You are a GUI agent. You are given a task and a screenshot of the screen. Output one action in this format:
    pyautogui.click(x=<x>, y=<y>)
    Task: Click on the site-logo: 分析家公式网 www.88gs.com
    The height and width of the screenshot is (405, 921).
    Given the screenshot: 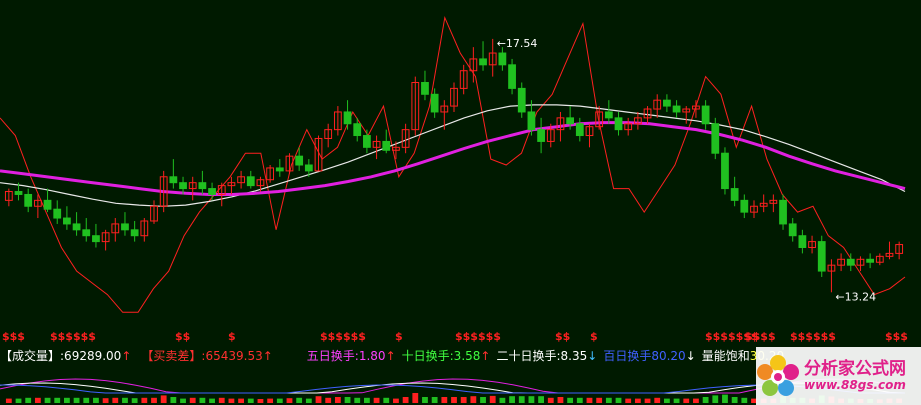 What is the action you would take?
    pyautogui.click(x=838, y=376)
    